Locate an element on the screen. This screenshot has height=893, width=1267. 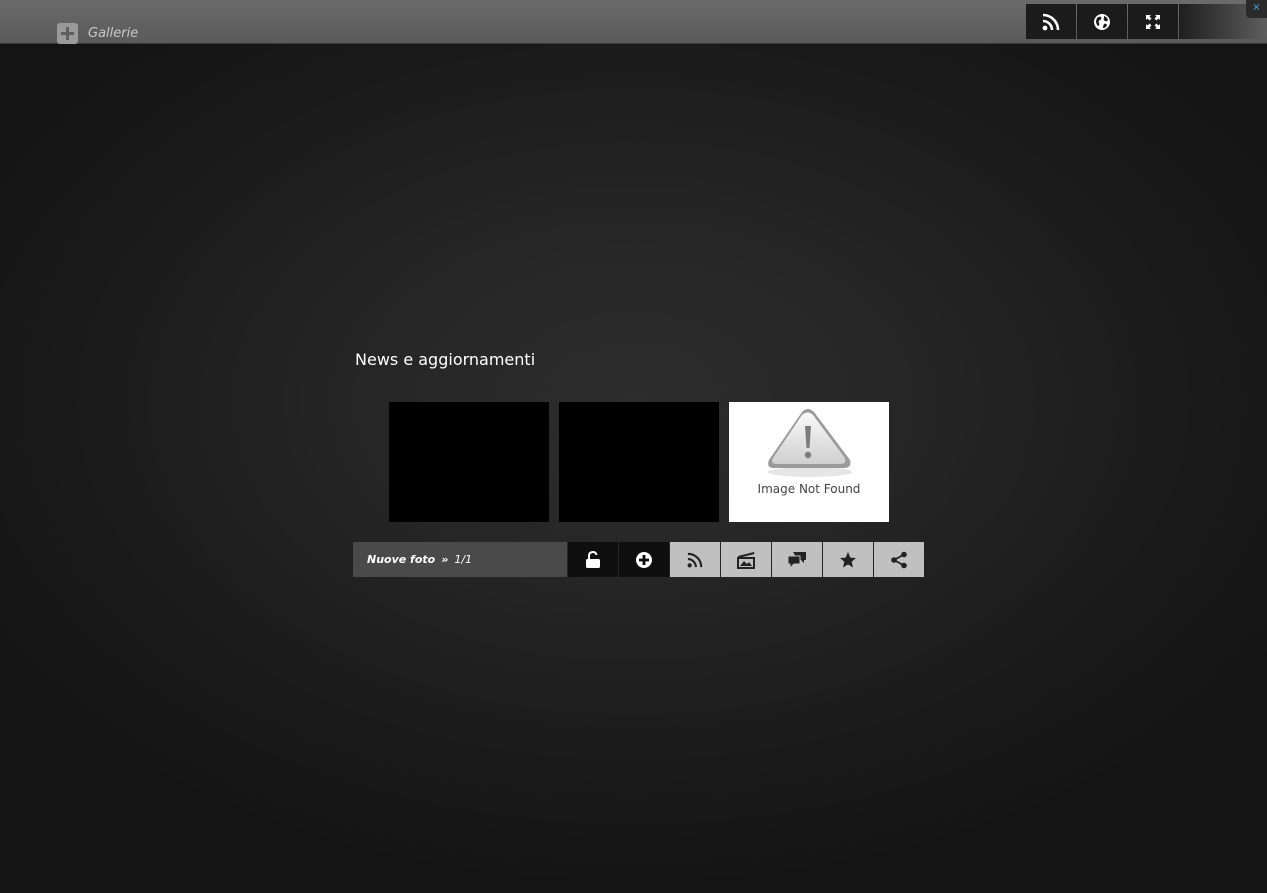
lock-button is located at coordinates (593, 559).